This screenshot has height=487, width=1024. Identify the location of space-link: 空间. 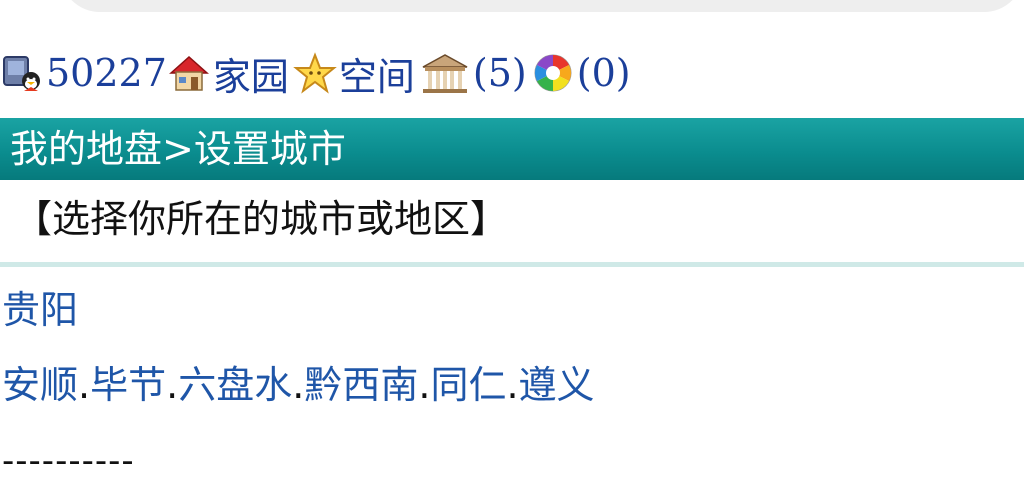
(377, 73).